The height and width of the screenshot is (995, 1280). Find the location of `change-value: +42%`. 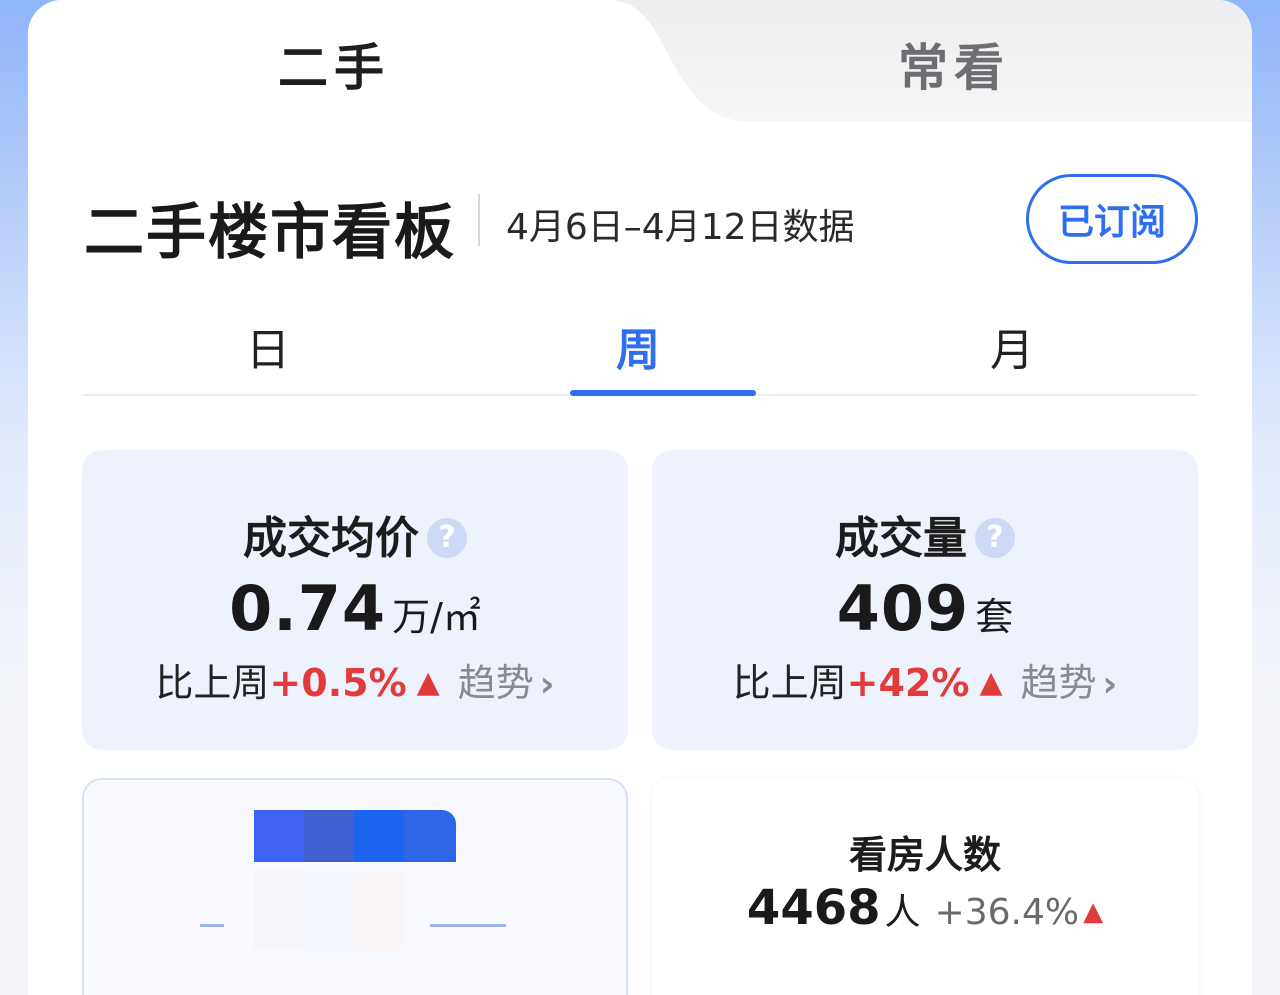

change-value: +42% is located at coordinates (908, 683).